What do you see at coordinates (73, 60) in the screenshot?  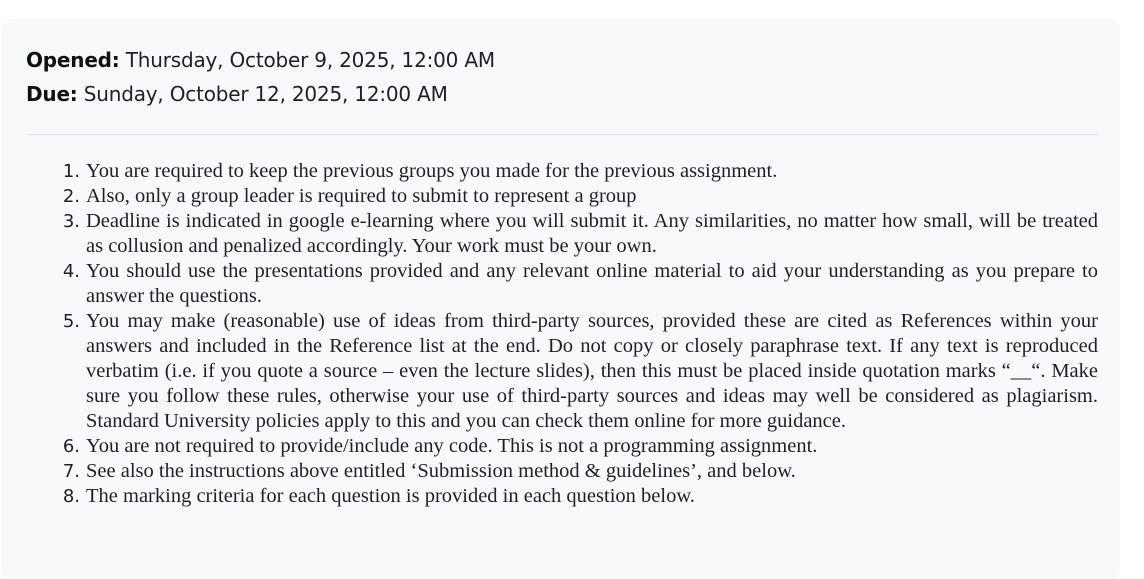 I see `opened-label: Opened:` at bounding box center [73, 60].